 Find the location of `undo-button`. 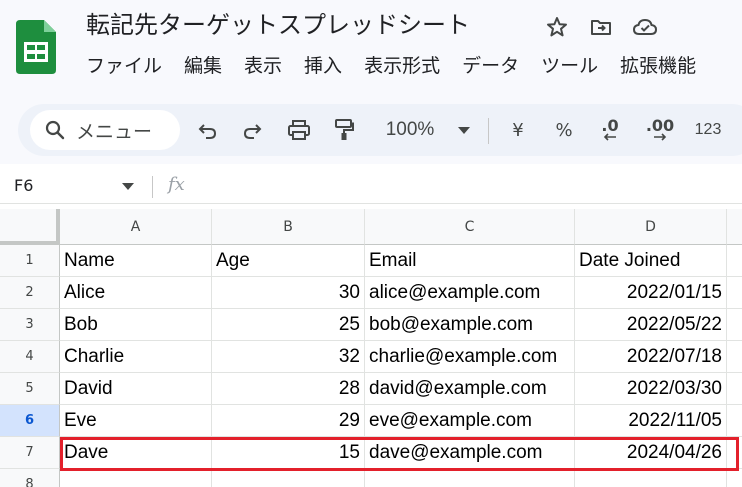

undo-button is located at coordinates (208, 130).